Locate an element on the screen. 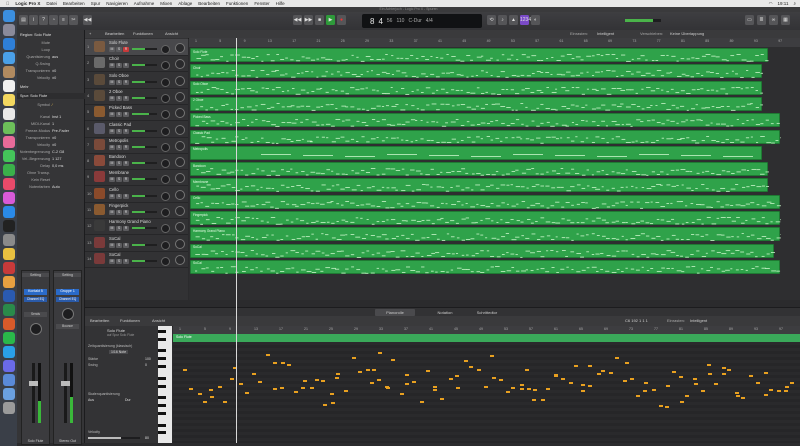 The width and height of the screenshot is (800, 446). track-header: 11FingerpickMSR is located at coordinates (136, 210).